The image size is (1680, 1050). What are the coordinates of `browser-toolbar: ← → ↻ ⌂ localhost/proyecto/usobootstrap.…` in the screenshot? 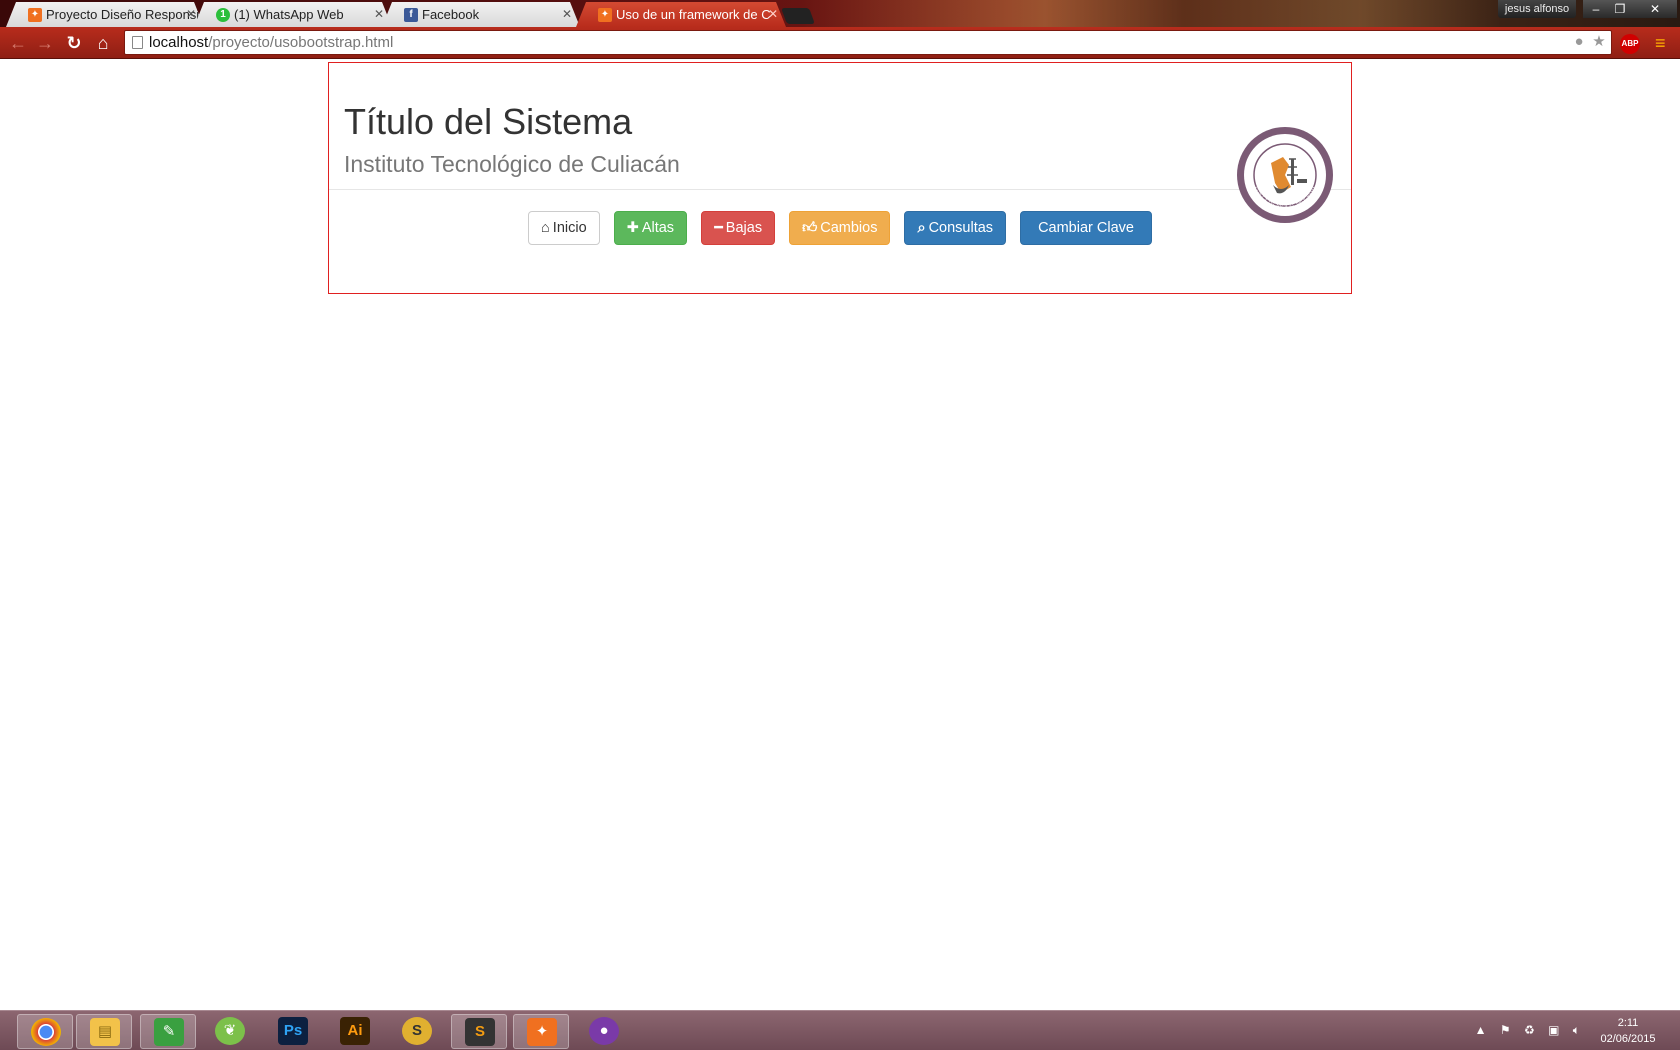 It's located at (840, 43).